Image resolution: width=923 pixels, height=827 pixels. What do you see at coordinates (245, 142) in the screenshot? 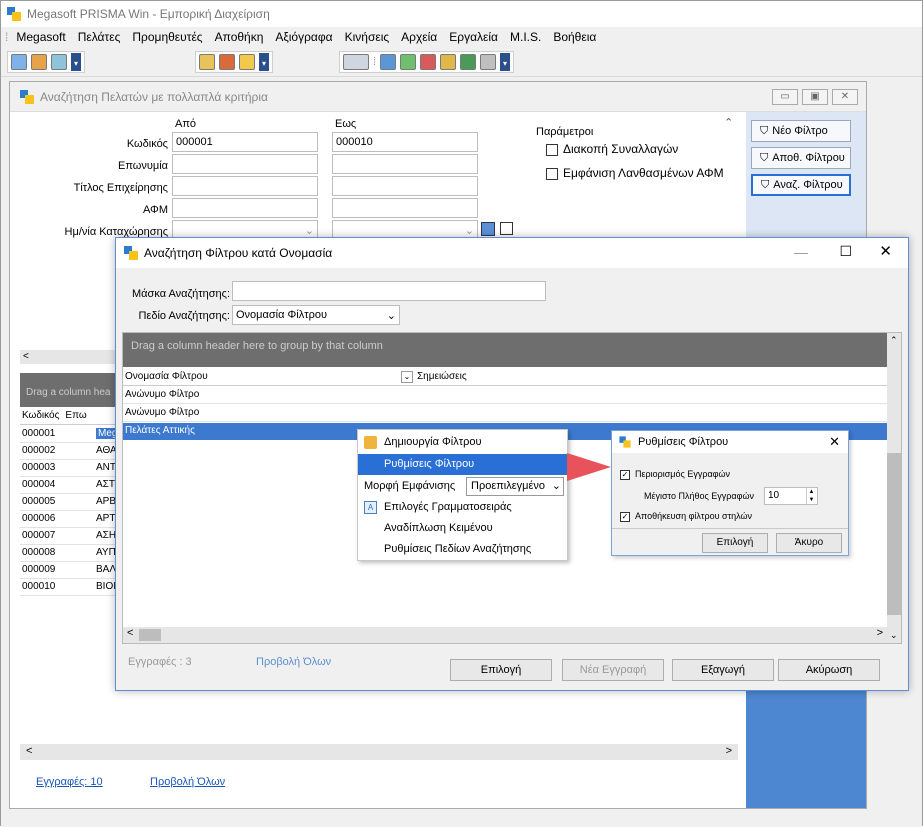
I see `code-from-input: 000001` at bounding box center [245, 142].